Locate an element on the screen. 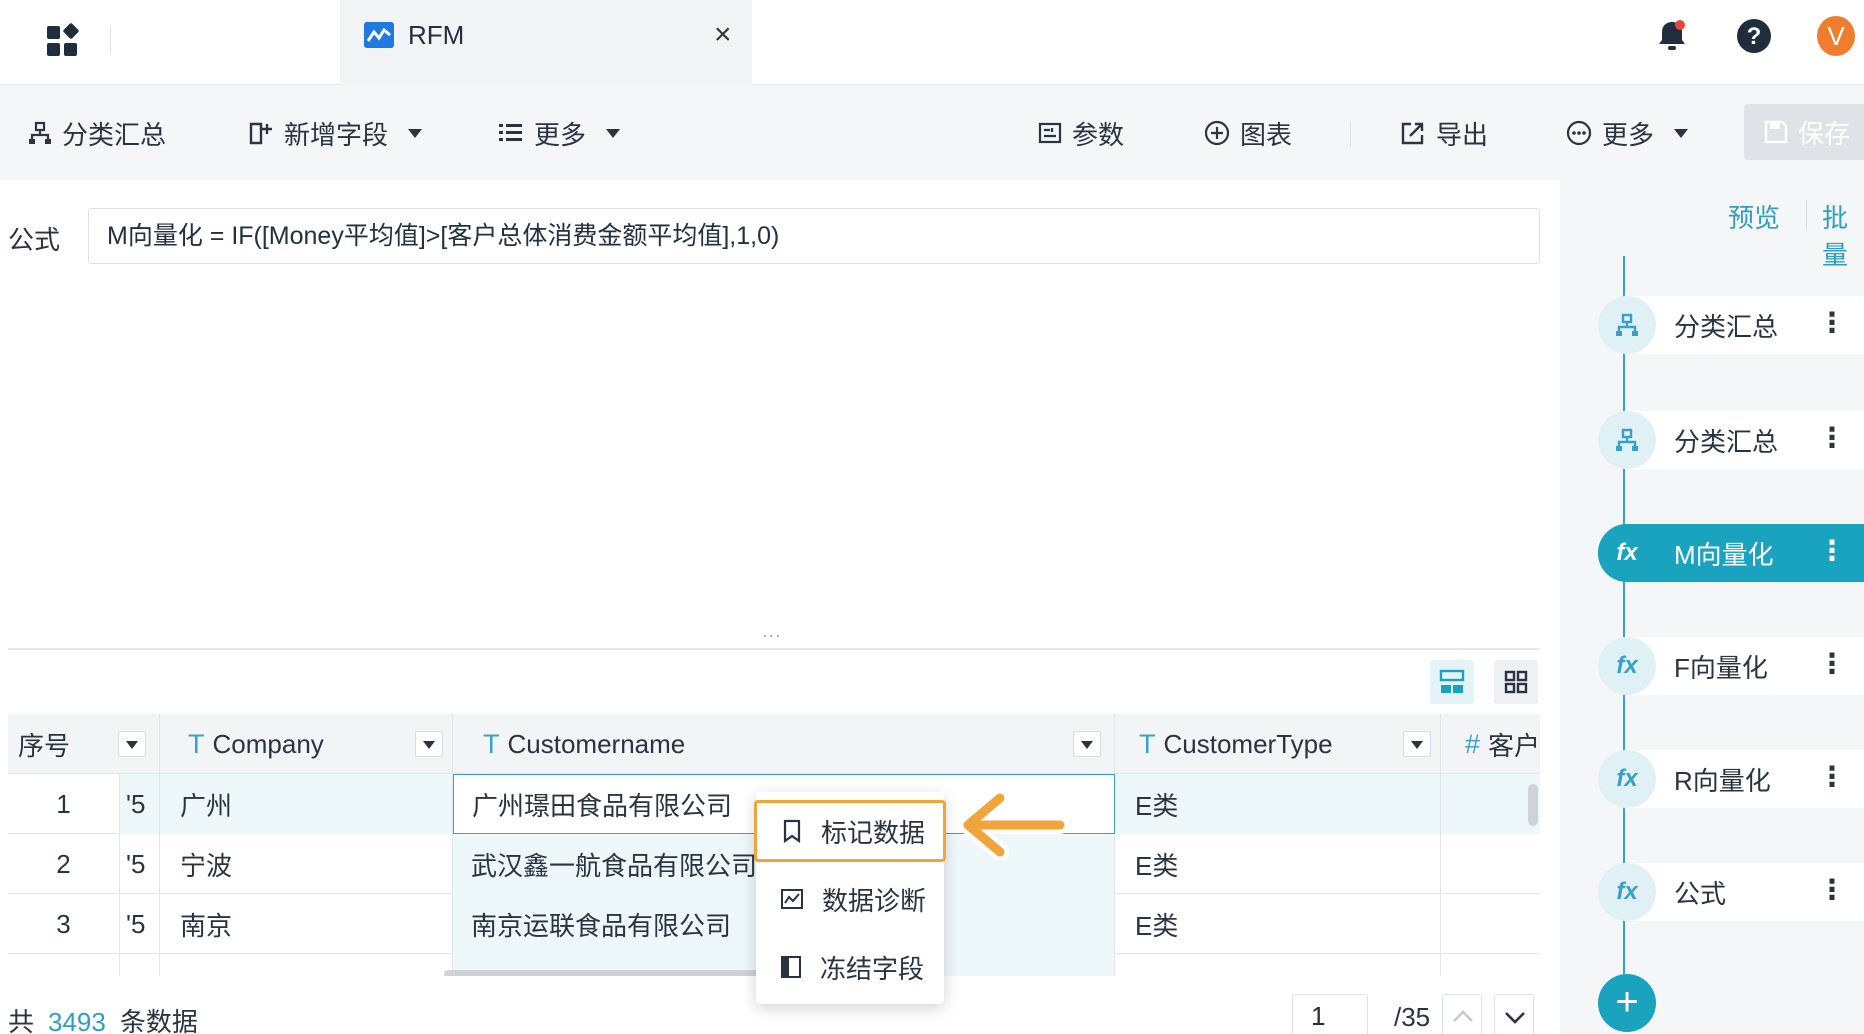  save-label: 保存 is located at coordinates (1824, 133).